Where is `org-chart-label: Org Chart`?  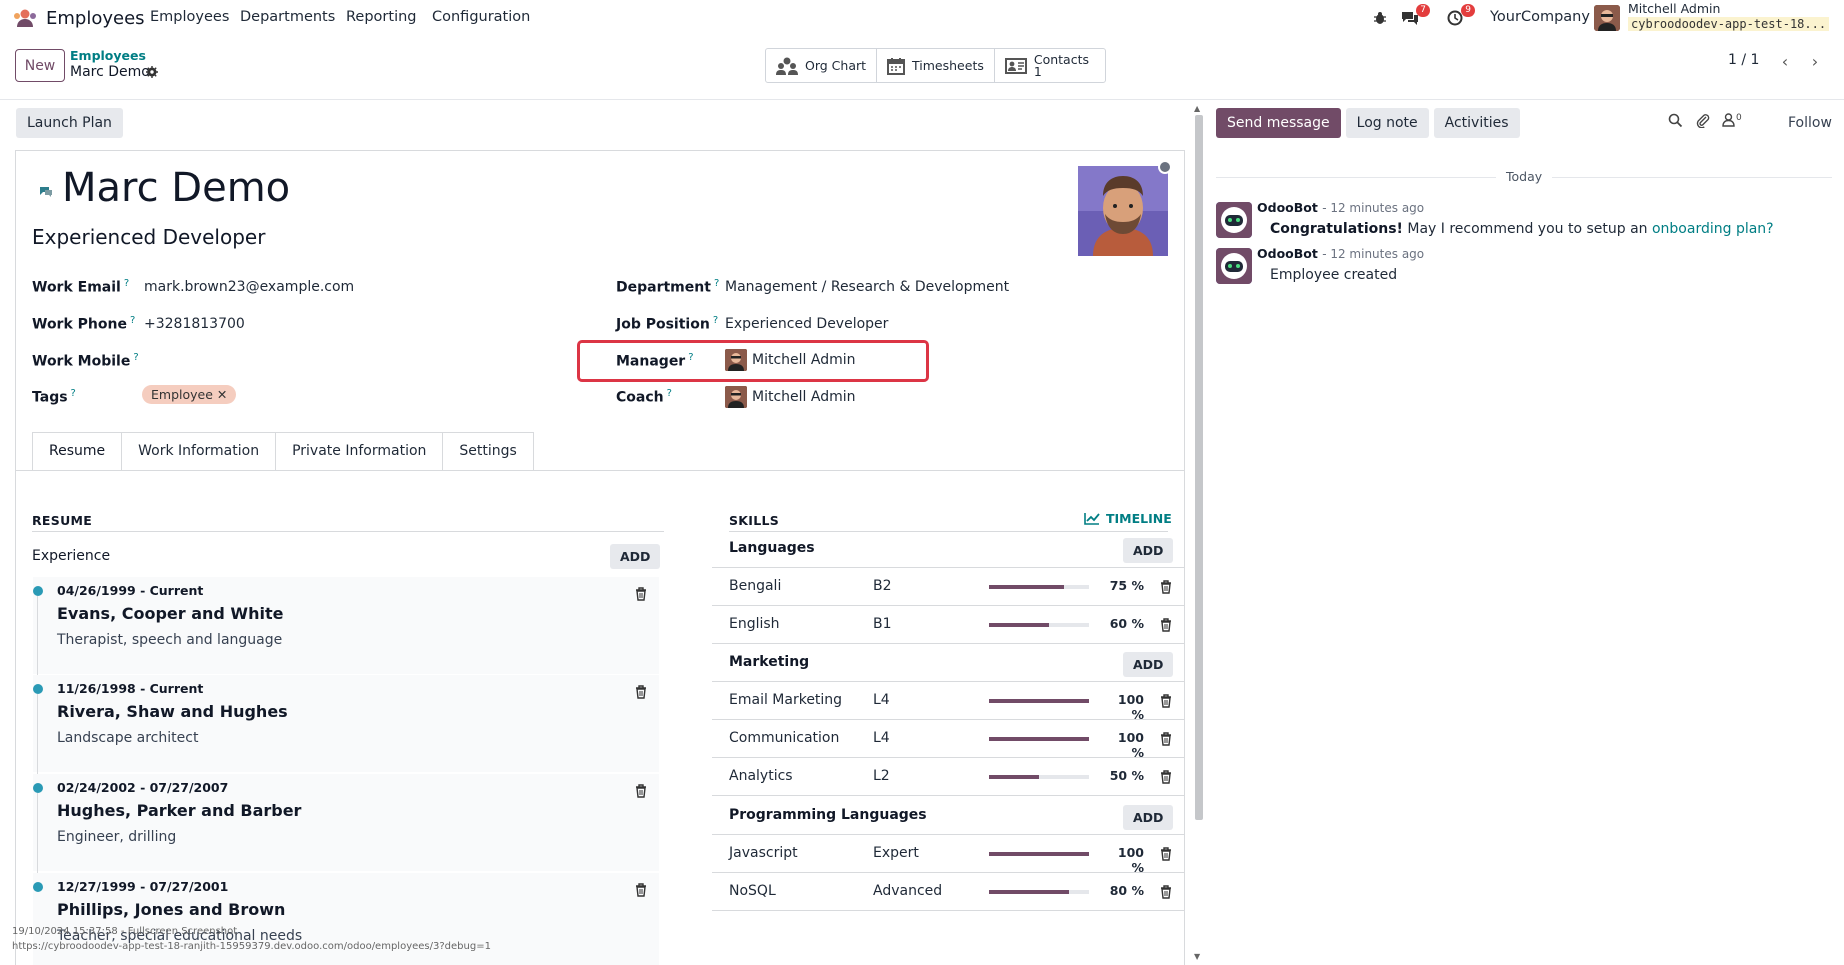 org-chart-label: Org Chart is located at coordinates (836, 65).